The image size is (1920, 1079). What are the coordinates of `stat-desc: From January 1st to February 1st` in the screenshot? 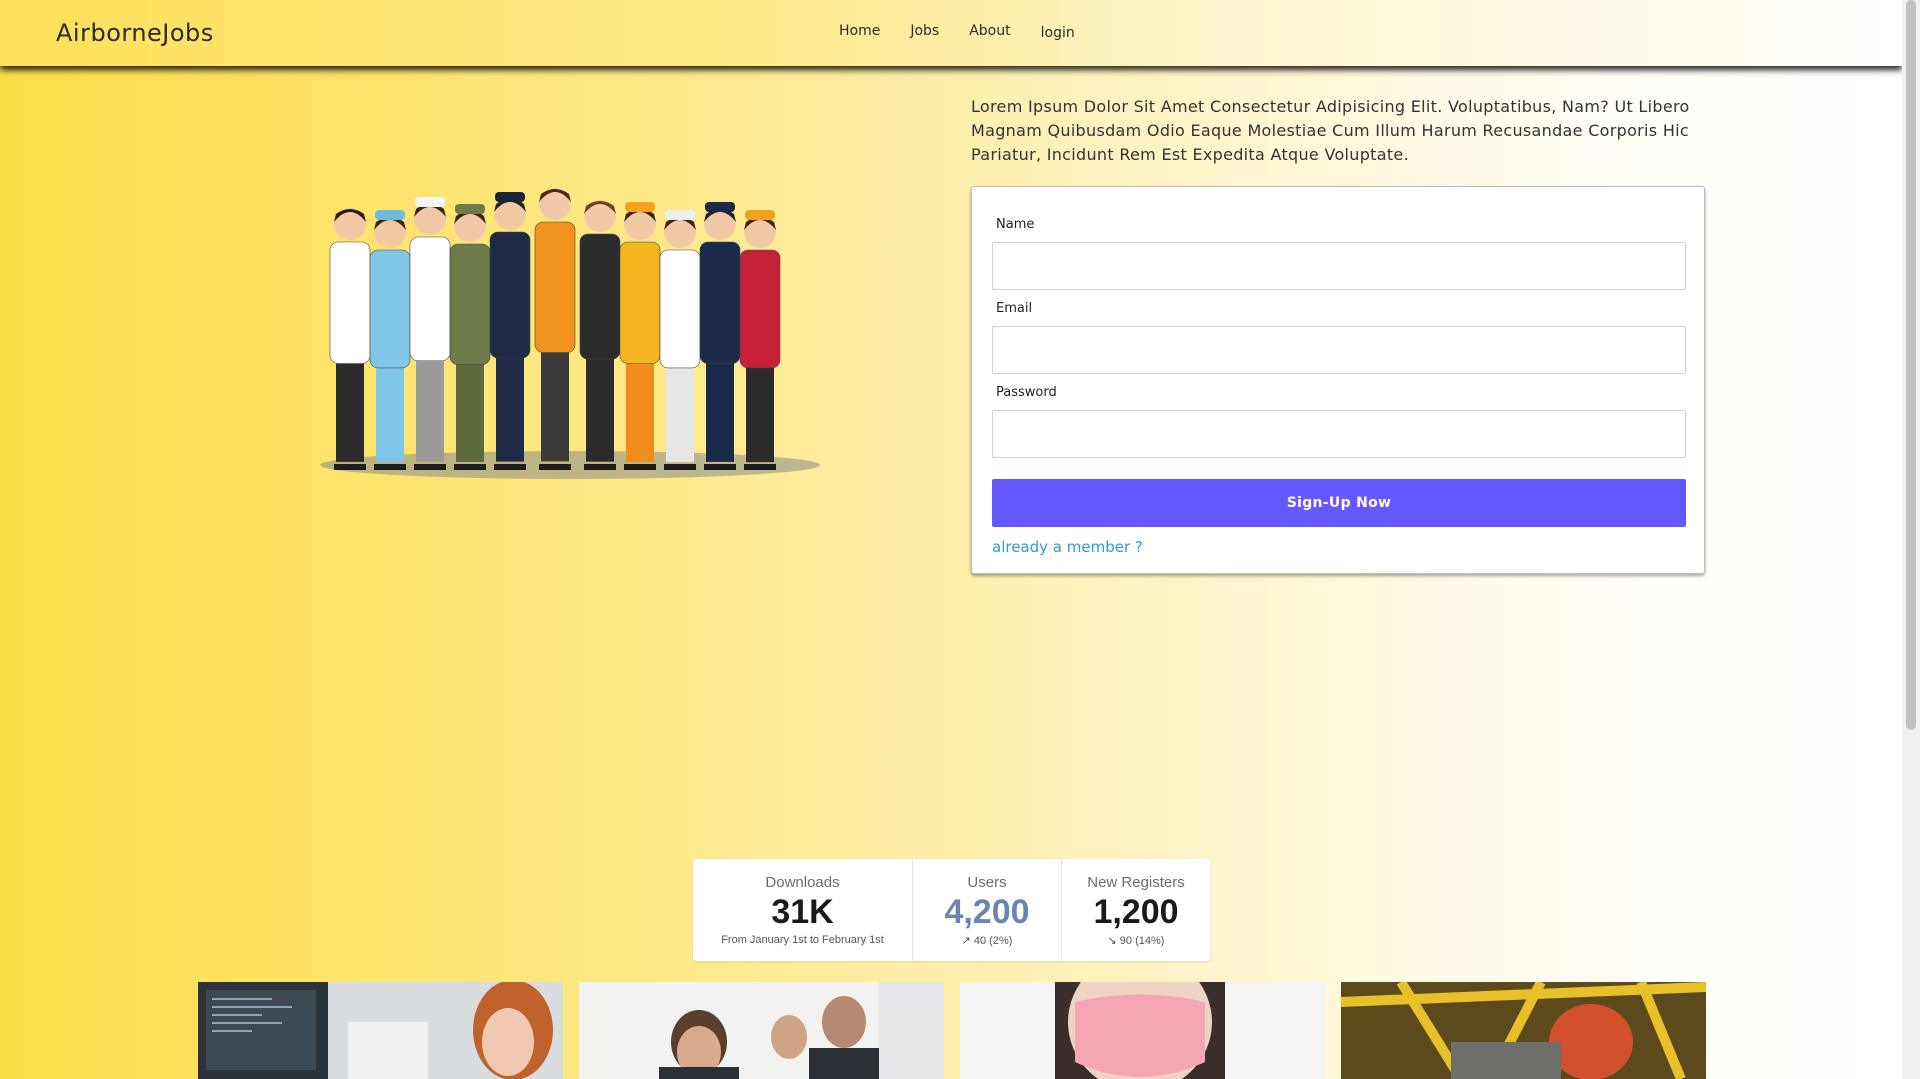 It's located at (802, 940).